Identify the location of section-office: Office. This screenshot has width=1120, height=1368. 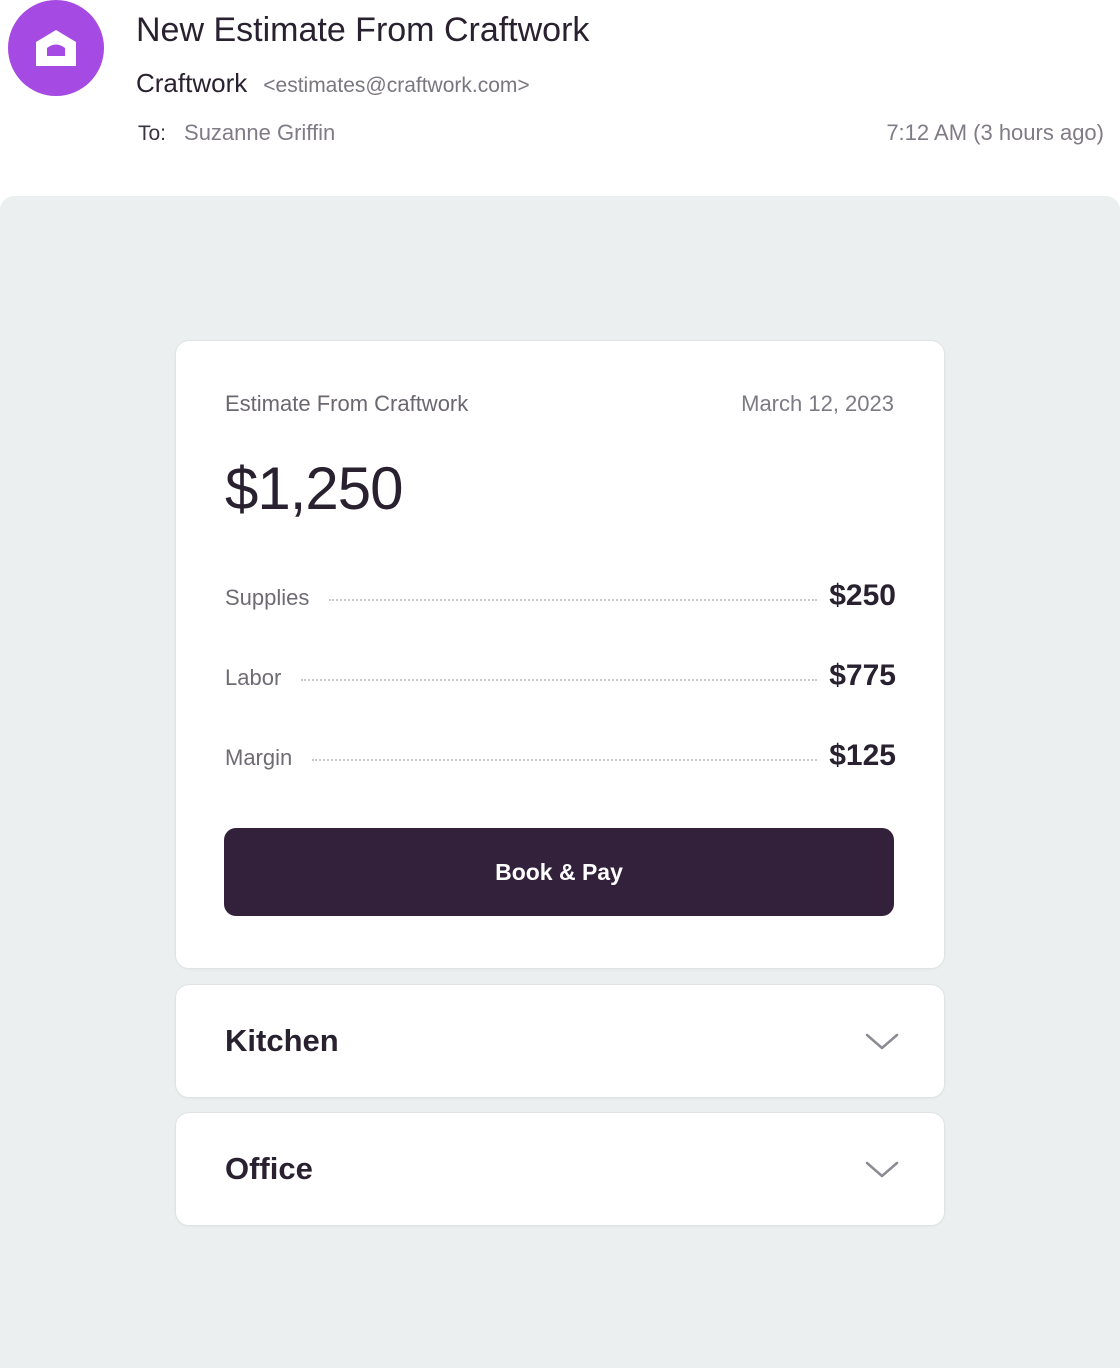
(560, 1169).